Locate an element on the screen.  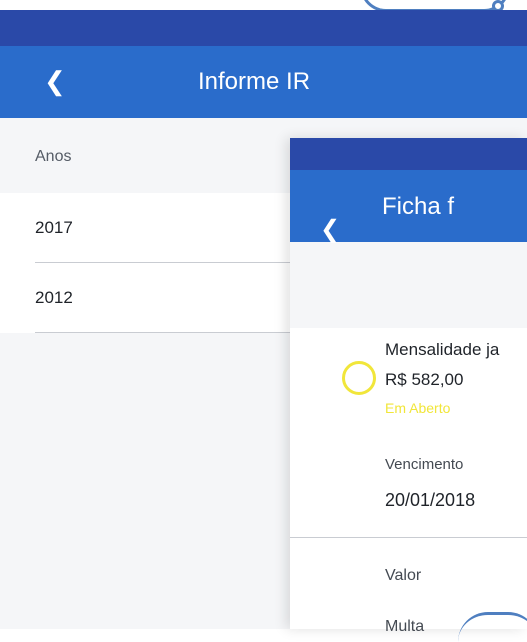
field-label: Valor is located at coordinates (403, 575).